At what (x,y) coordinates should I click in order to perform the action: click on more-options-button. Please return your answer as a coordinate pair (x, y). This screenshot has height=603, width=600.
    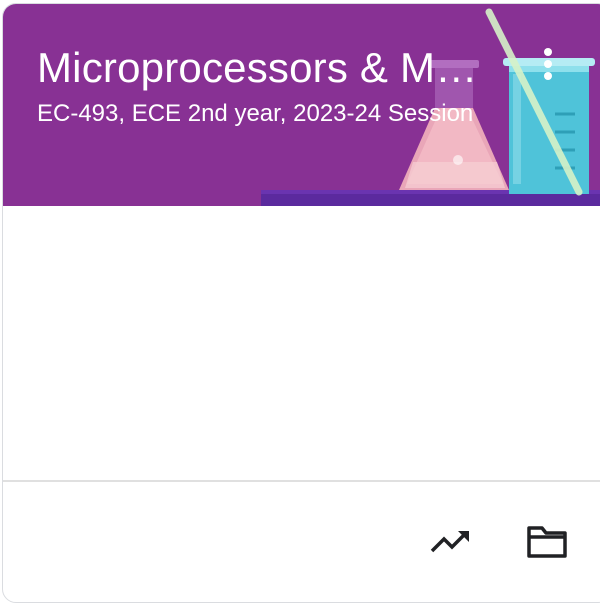
    Looking at the image, I should click on (548, 64).